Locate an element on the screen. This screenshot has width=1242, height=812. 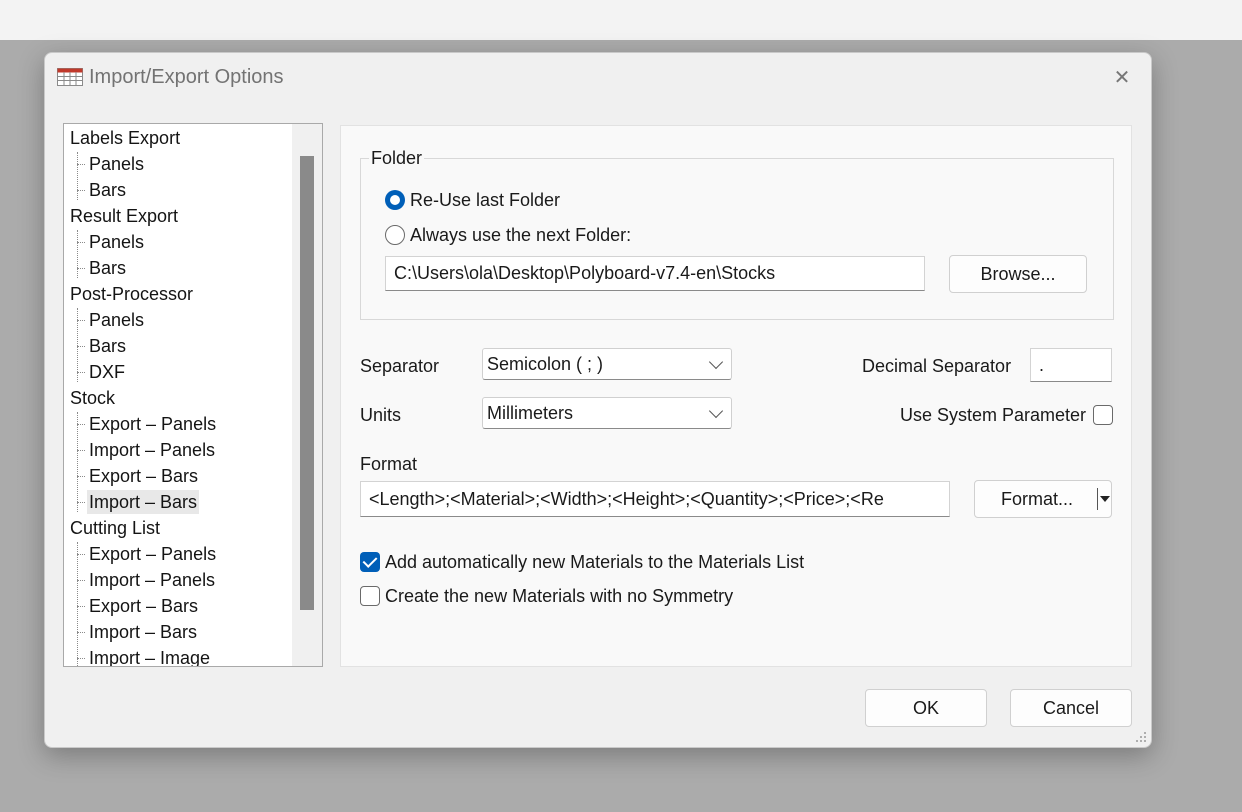
cancel-button: Cancel is located at coordinates (1071, 708).